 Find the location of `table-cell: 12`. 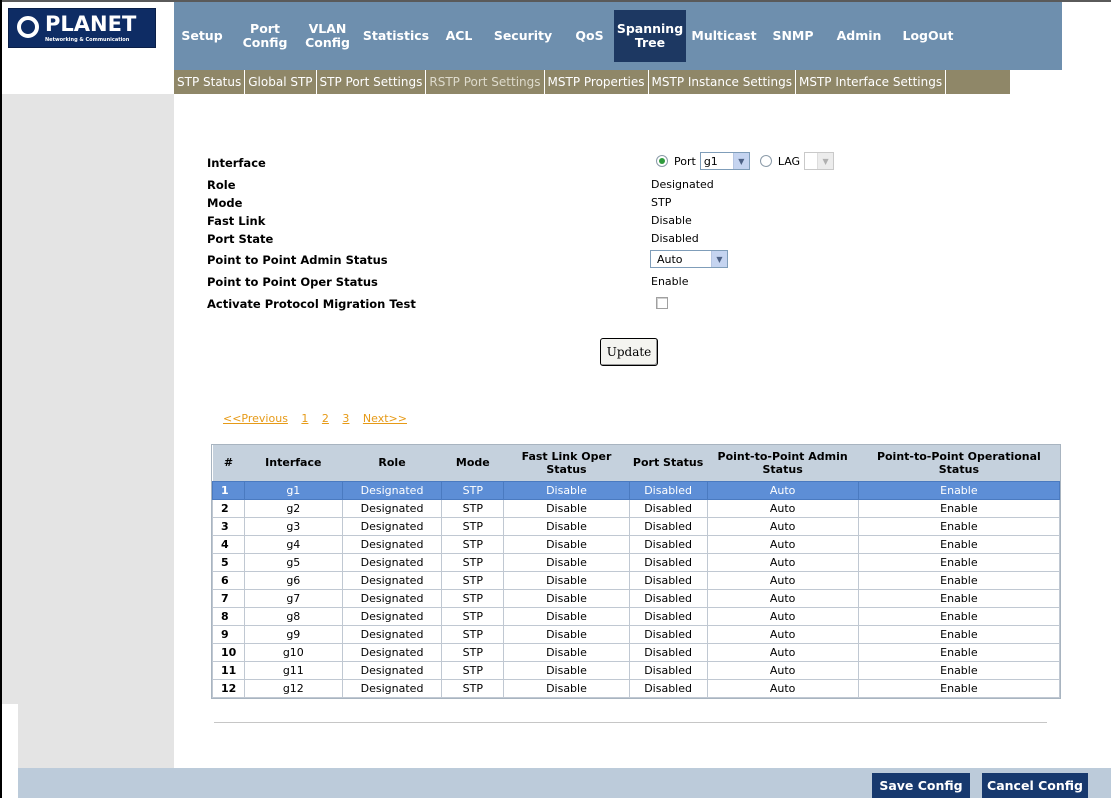

table-cell: 12 is located at coordinates (228, 688).